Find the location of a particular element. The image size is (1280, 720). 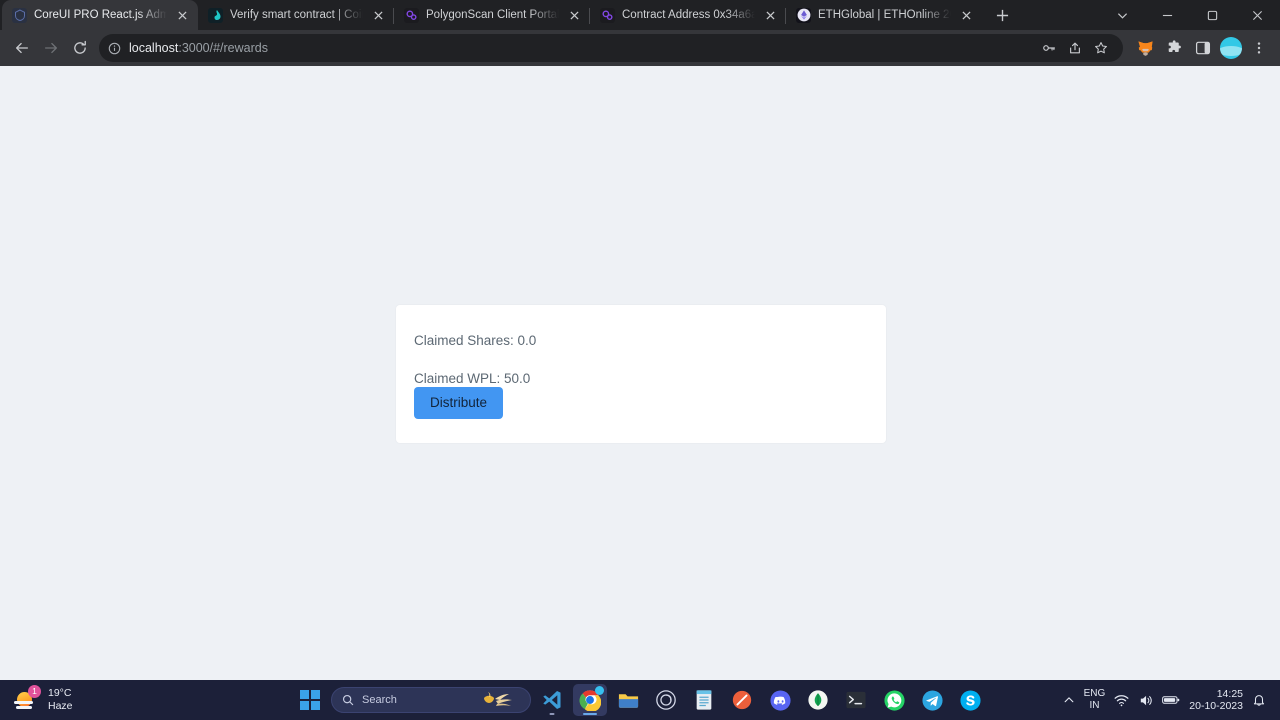

tab-title: ETHGlobal | ETHOnline 2023 is located at coordinates (884, 15).